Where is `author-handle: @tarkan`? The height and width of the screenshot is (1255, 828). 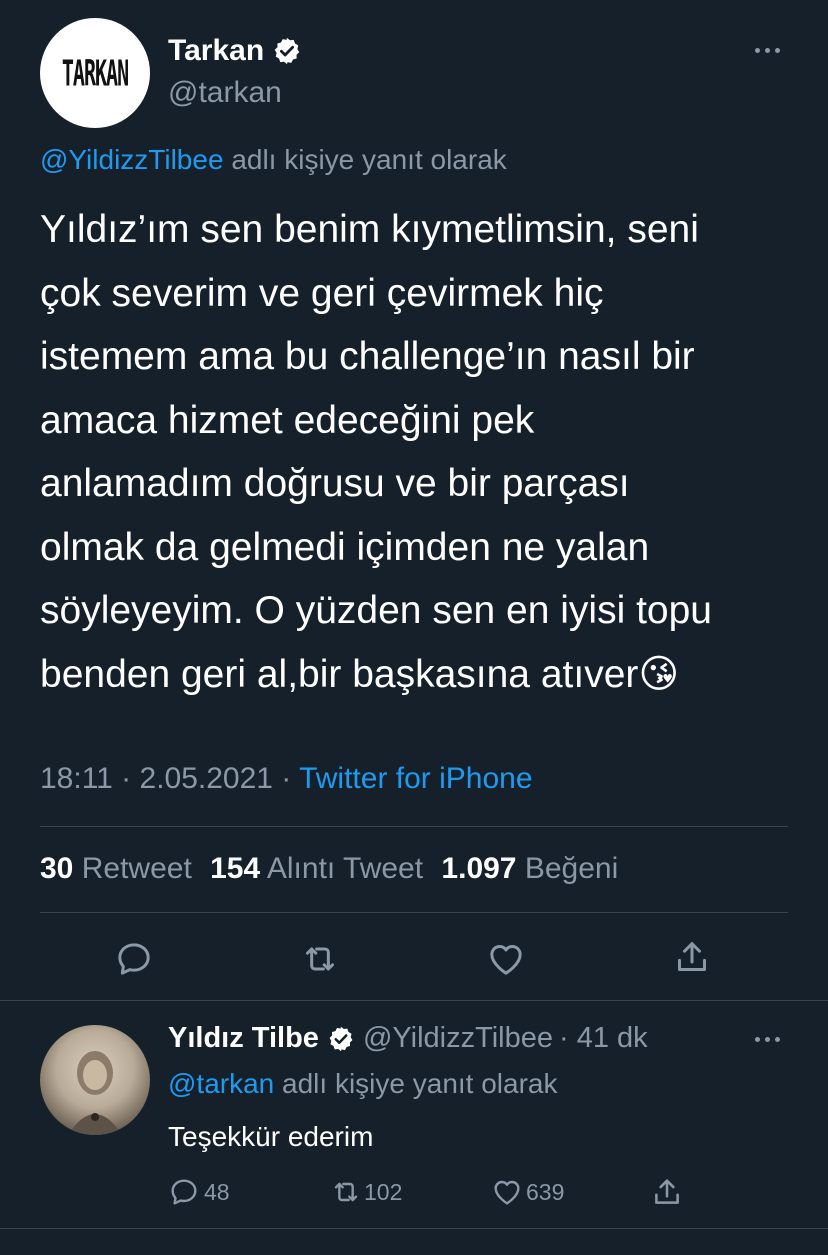 author-handle: @tarkan is located at coordinates (225, 93).